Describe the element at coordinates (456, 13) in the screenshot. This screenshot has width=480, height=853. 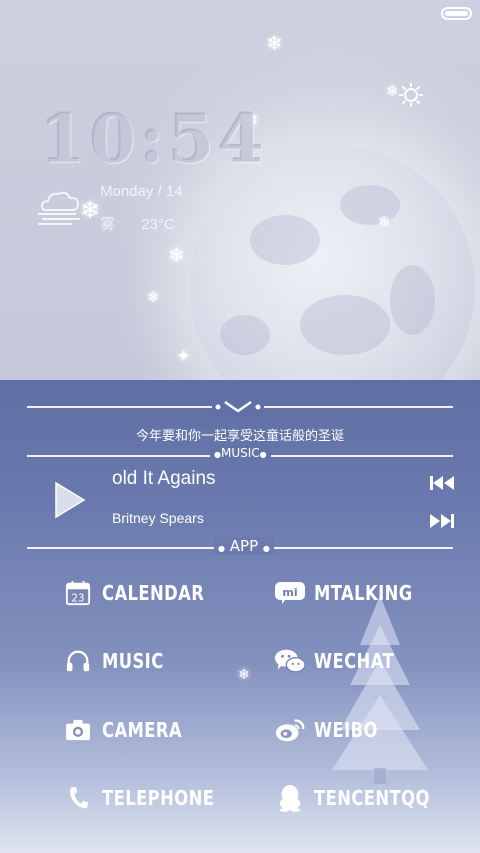
I see `battery-full-icon` at that location.